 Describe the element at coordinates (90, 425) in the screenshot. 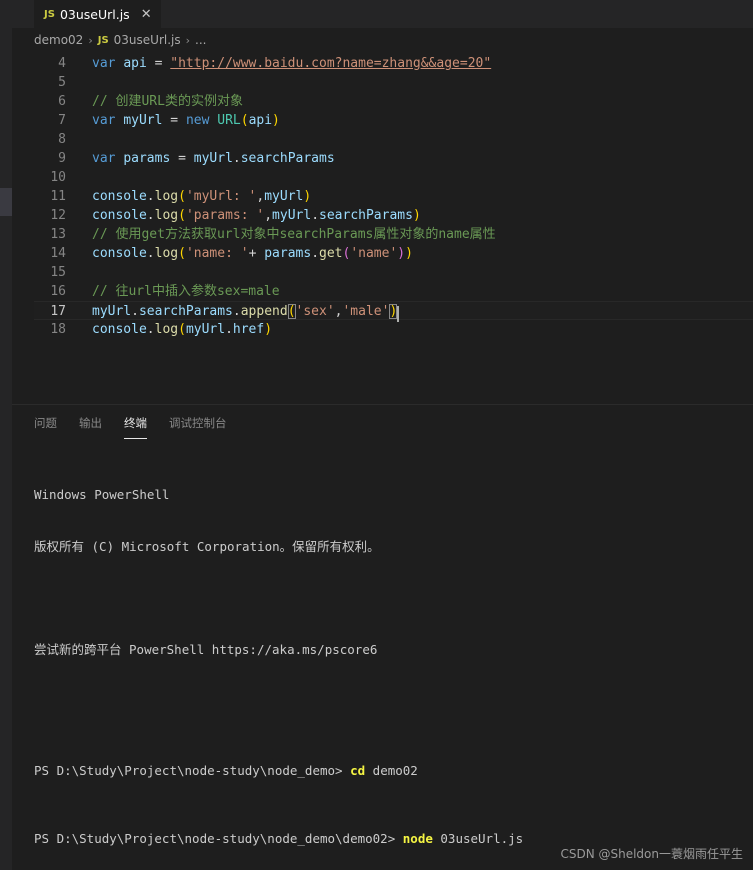

I see `panel-tab-output: 输出` at that location.